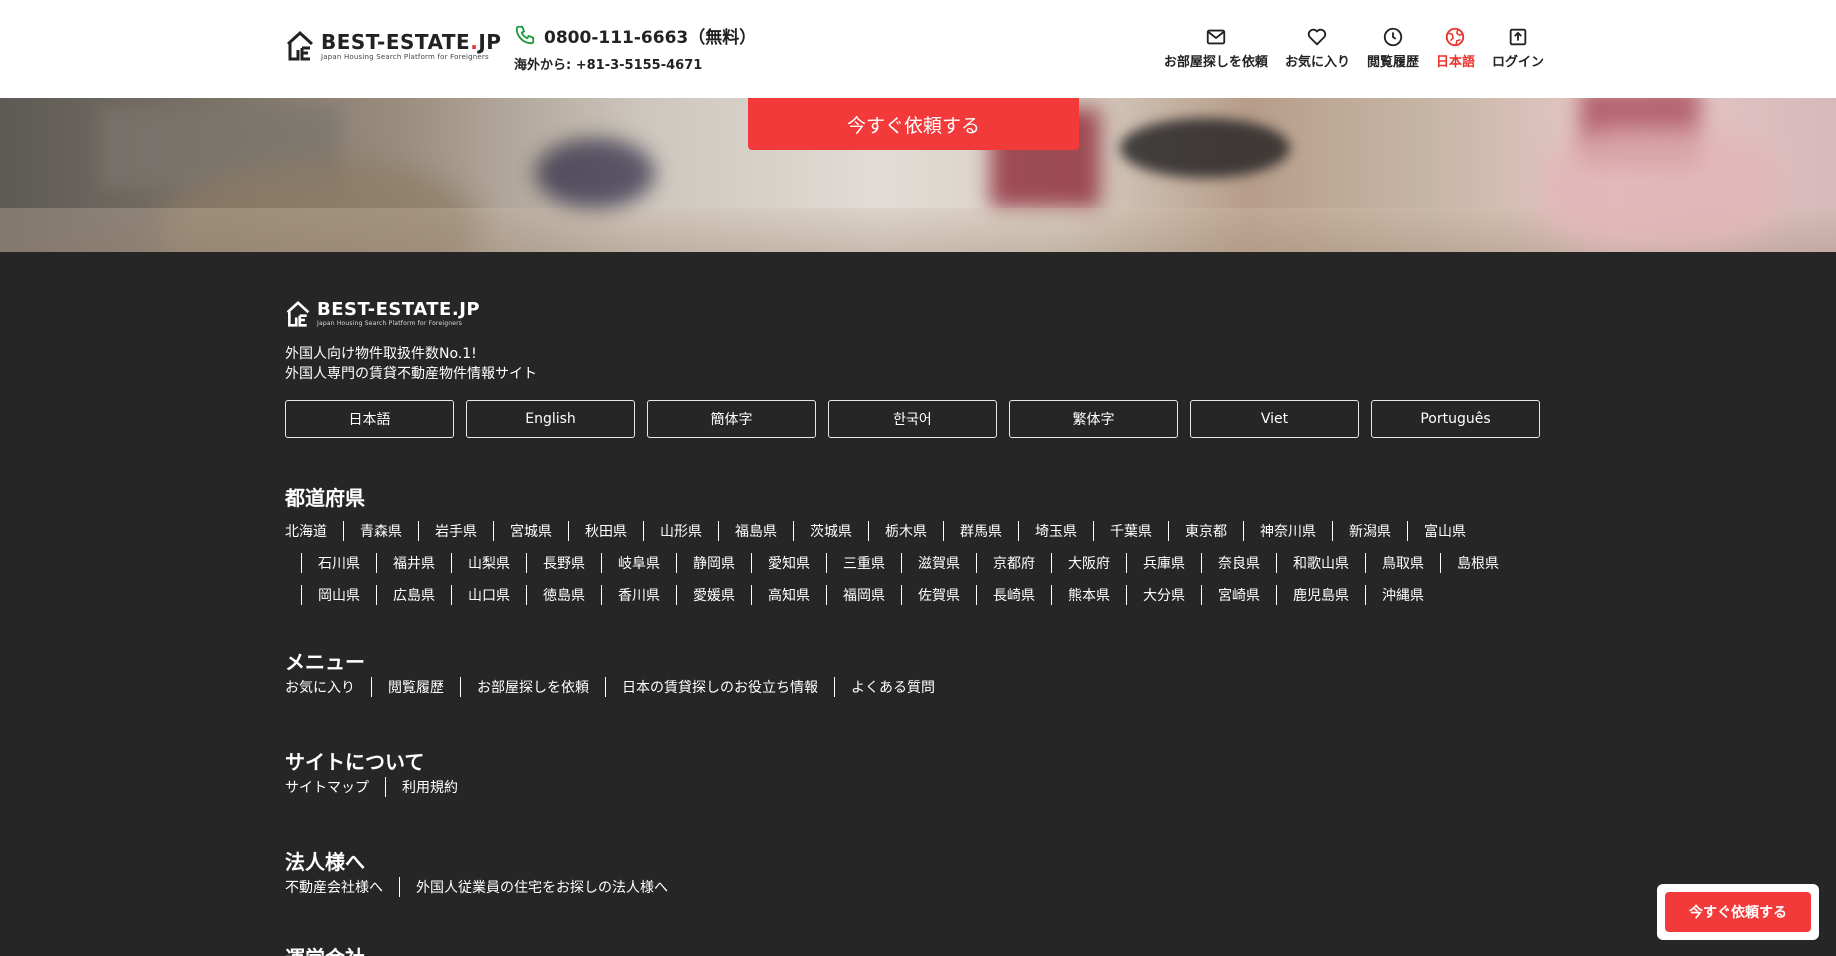 This screenshot has width=1836, height=956. I want to click on language-button-zh-hans: 簡体字, so click(731, 419).